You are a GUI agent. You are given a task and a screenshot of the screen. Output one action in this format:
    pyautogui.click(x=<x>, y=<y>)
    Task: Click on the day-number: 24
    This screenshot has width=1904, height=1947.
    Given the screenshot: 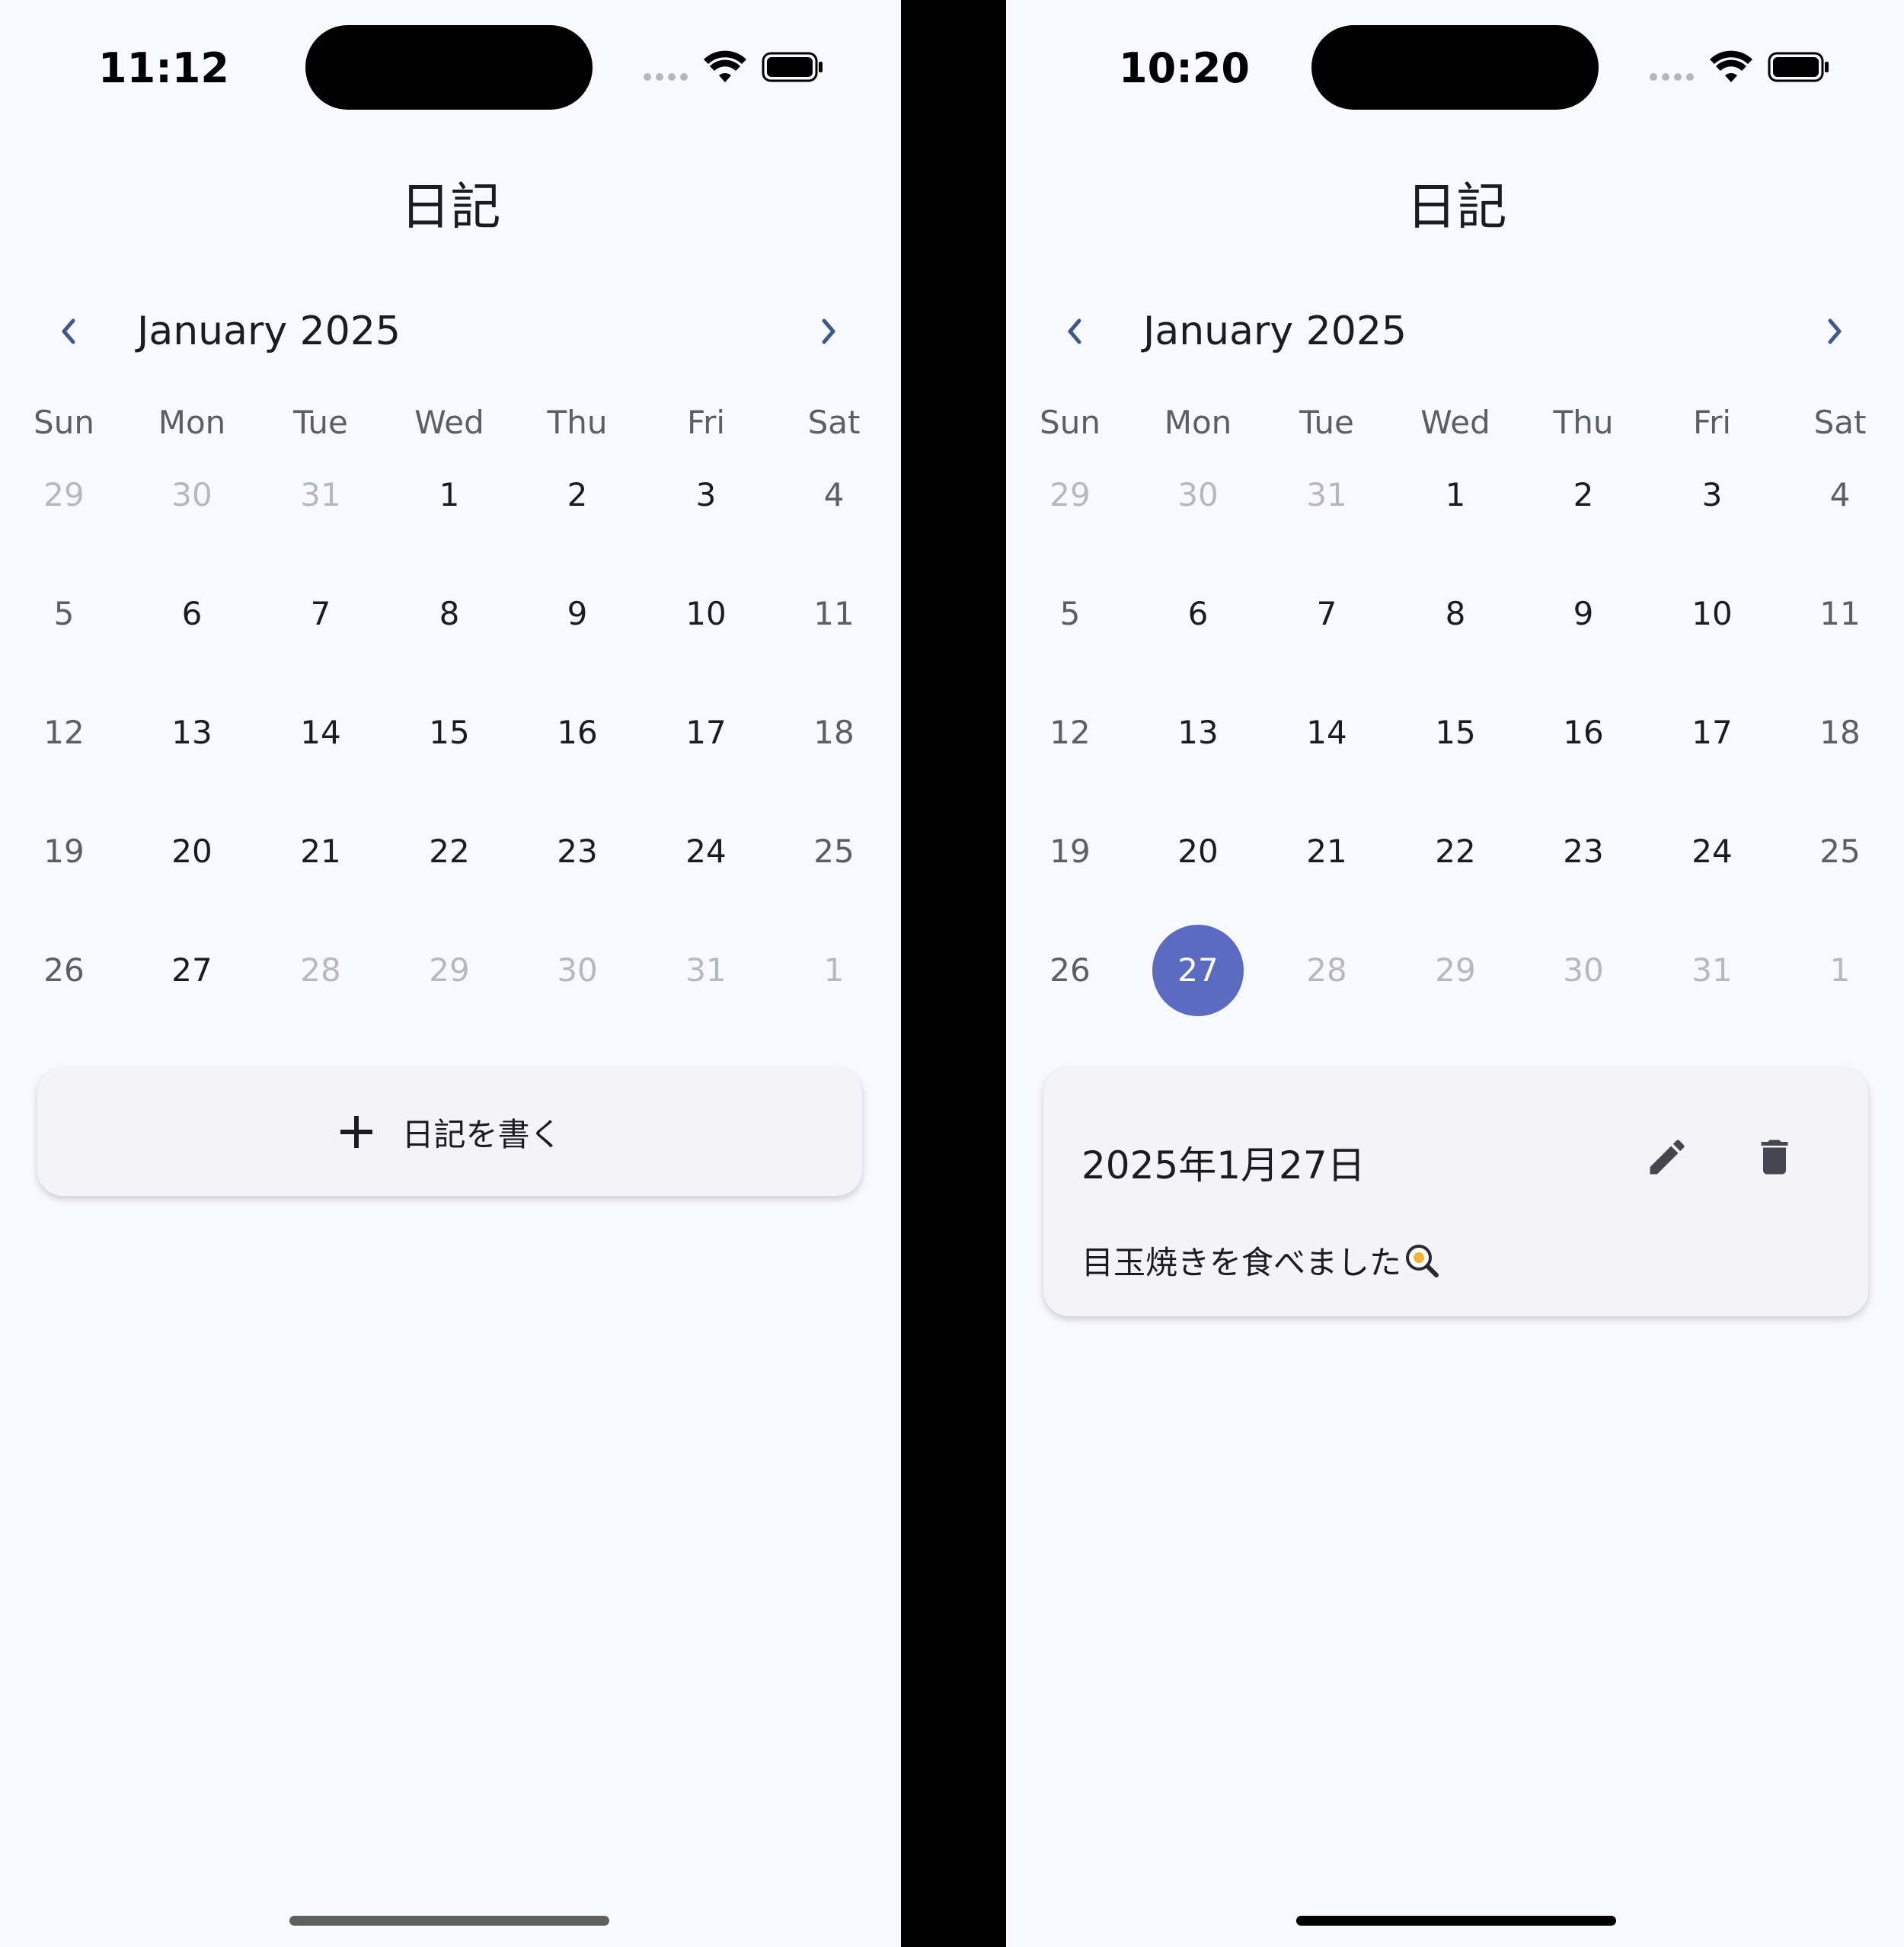 What is the action you would take?
    pyautogui.click(x=1712, y=851)
    